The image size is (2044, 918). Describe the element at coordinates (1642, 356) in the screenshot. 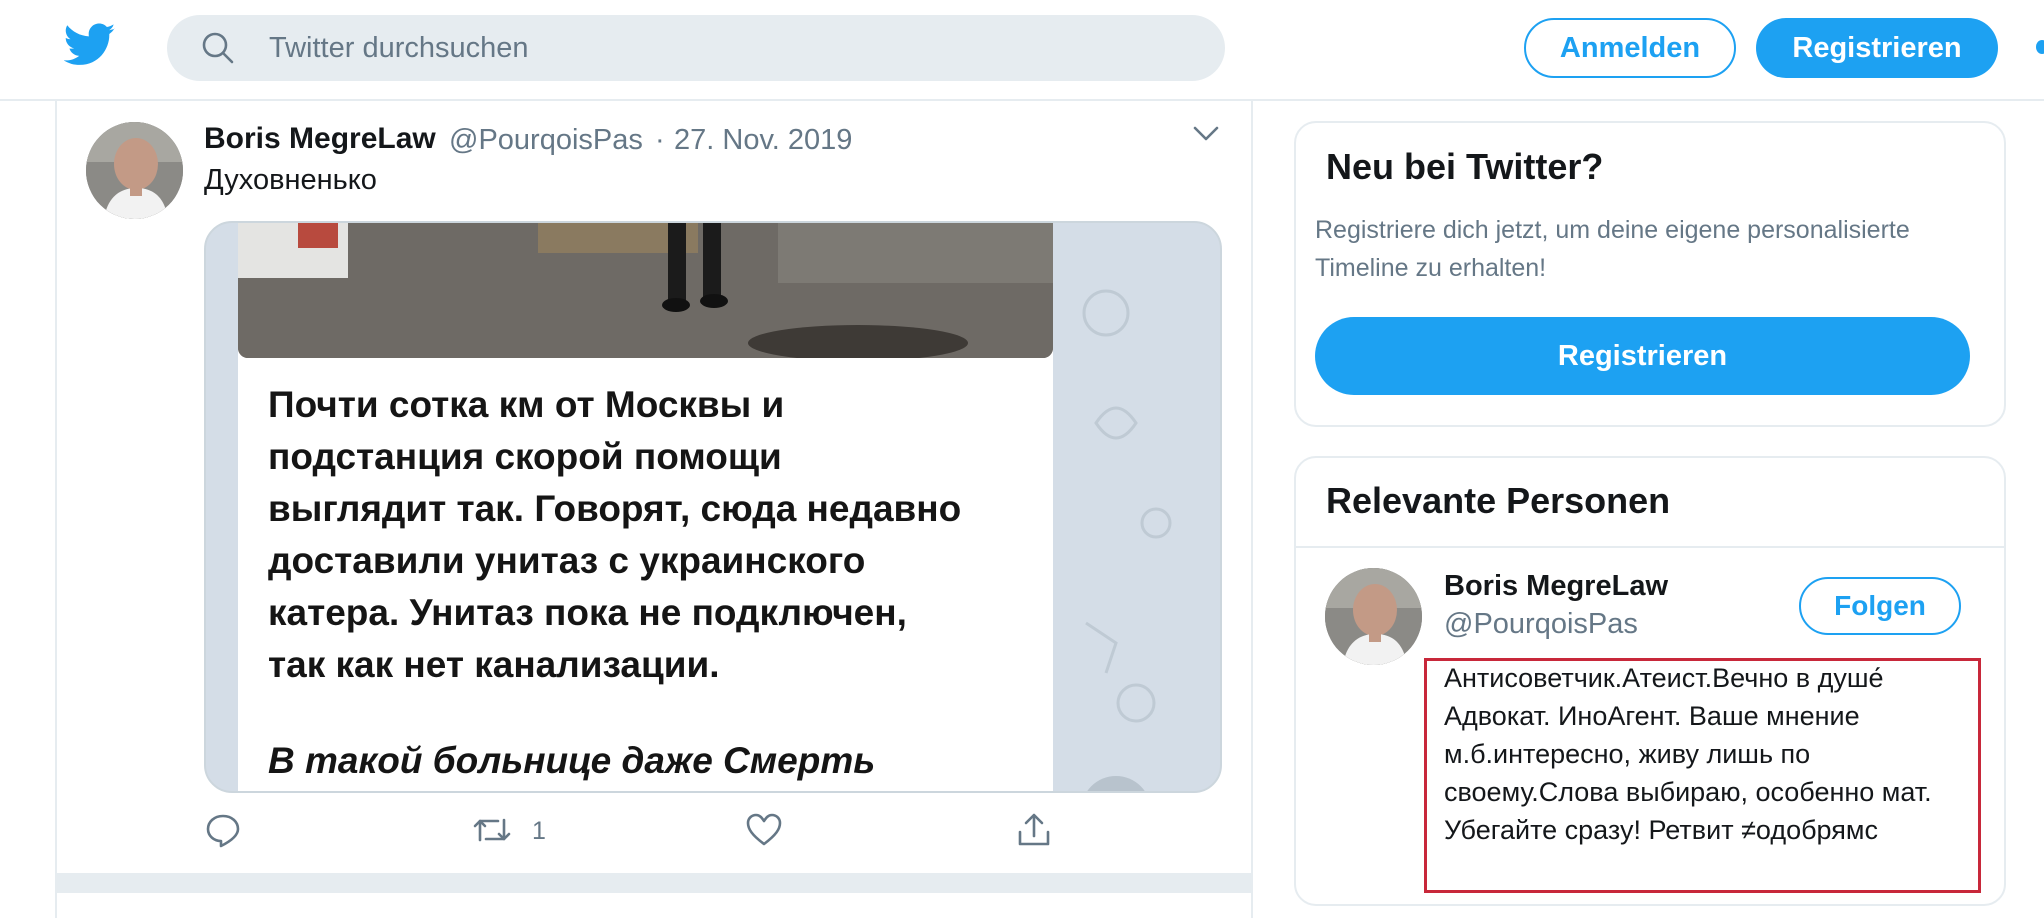

I see `register-cta-button: Registrieren` at that location.